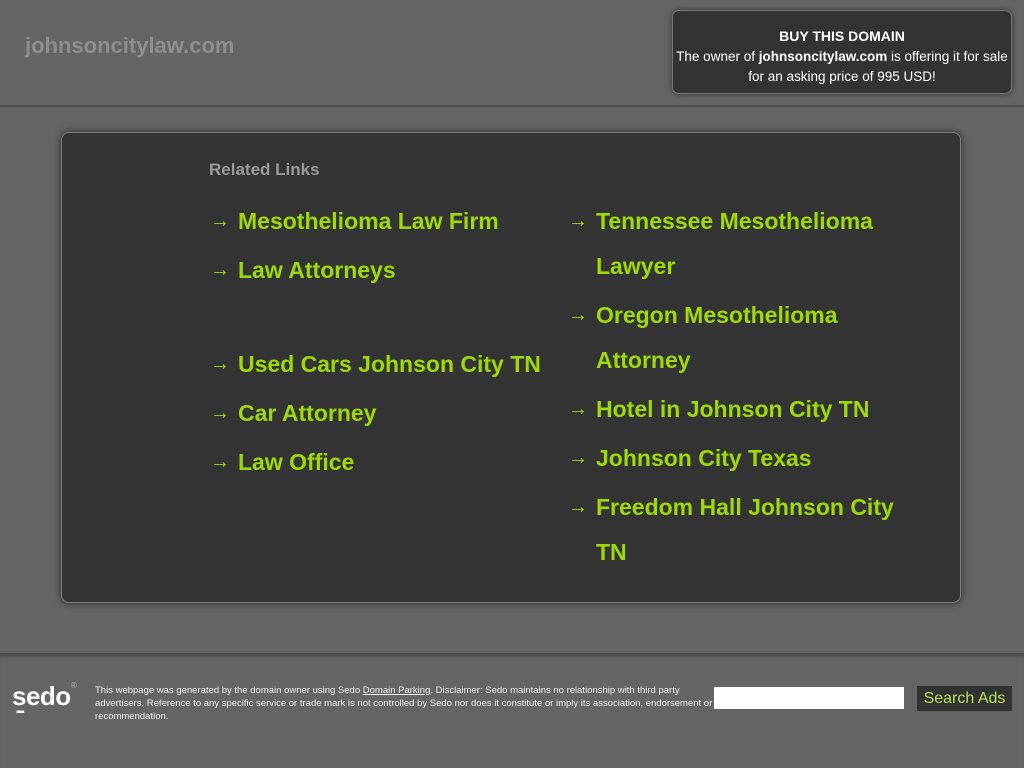 This screenshot has width=1024, height=768. I want to click on related-link-text: Law Attorneys, so click(399, 270).